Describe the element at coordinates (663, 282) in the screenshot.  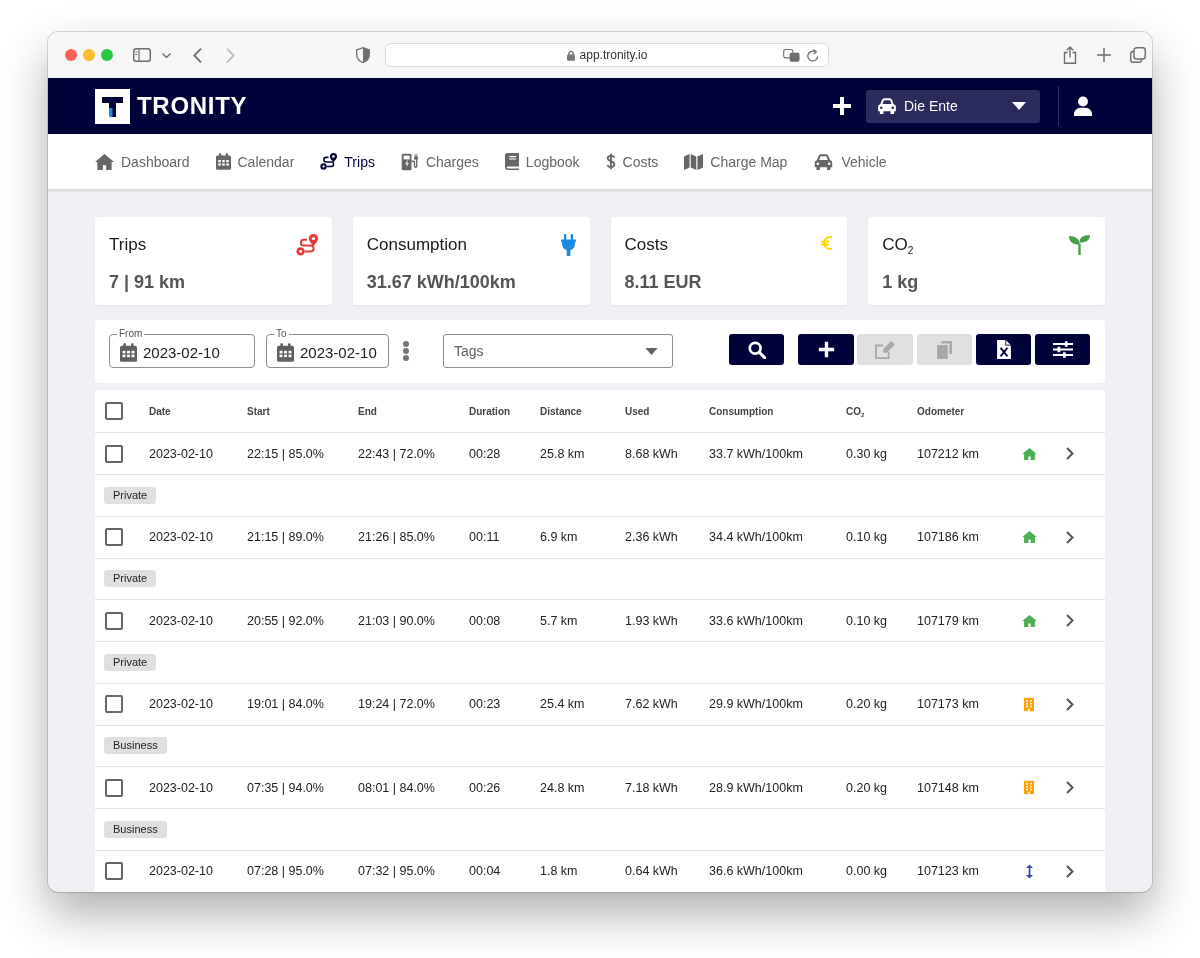
I see `stat-value: 8.11 EUR` at that location.